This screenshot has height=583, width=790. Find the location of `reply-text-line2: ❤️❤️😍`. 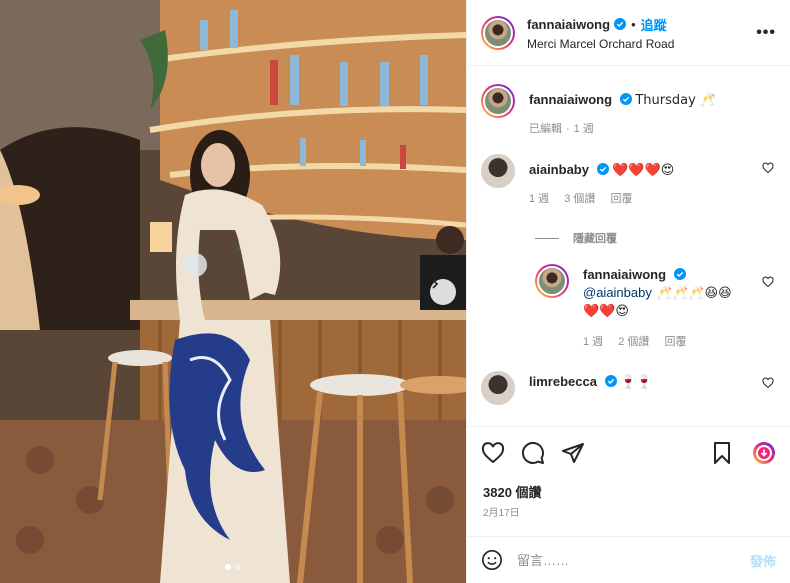

reply-text-line2: ❤️❤️😍 is located at coordinates (606, 311).